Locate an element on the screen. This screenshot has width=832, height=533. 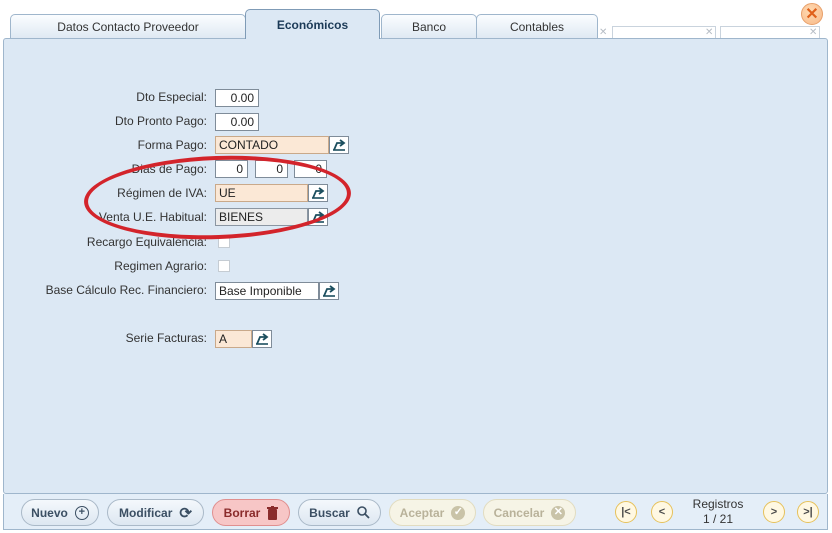
first-record-button: |< is located at coordinates (626, 512).